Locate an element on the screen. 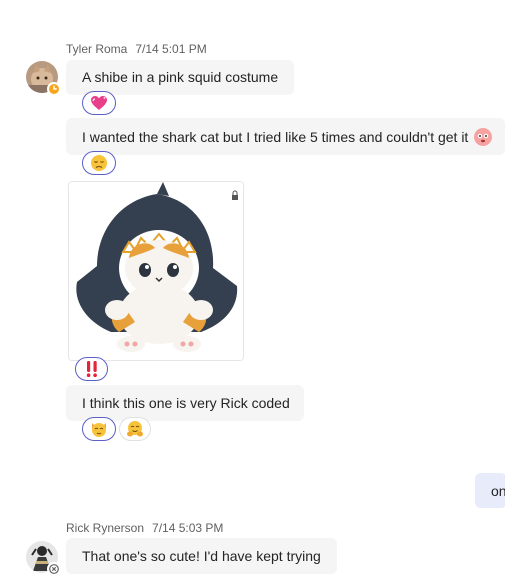 This screenshot has width=505, height=579. message-bubble: A shibe in a pink squid costume is located at coordinates (180, 77).